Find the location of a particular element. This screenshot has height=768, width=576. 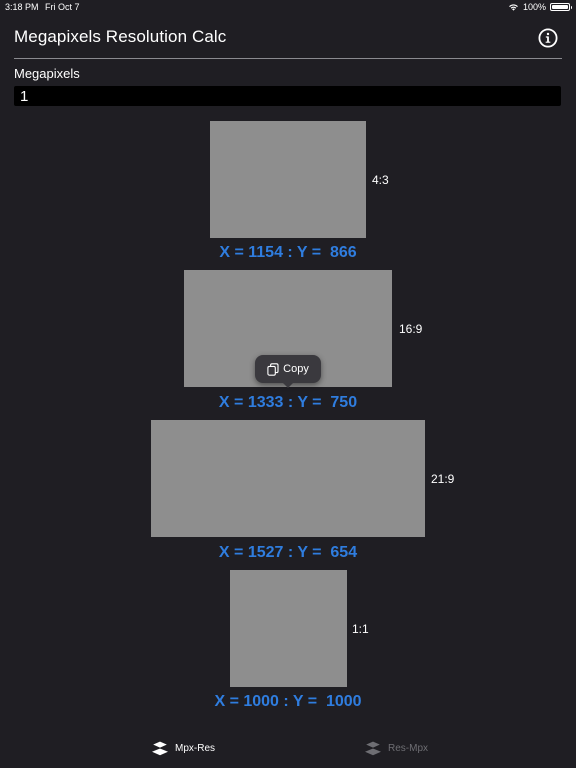

resolution-result-4-3: X = 1154 : Y = 866 is located at coordinates (288, 253).